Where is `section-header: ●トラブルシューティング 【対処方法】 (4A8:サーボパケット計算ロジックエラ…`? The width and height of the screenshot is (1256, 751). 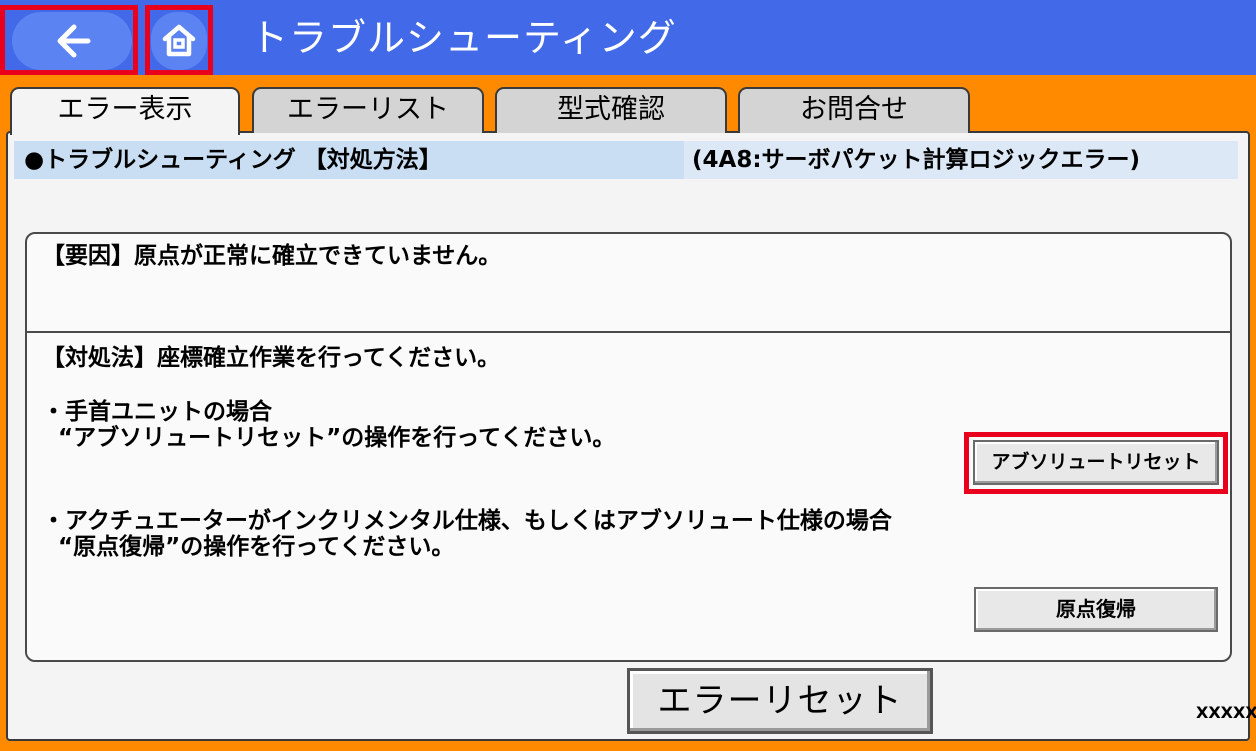
section-header: ●トラブルシューティング 【対処方法】 (4A8:サーボパケット計算ロジックエラ… is located at coordinates (626, 160).